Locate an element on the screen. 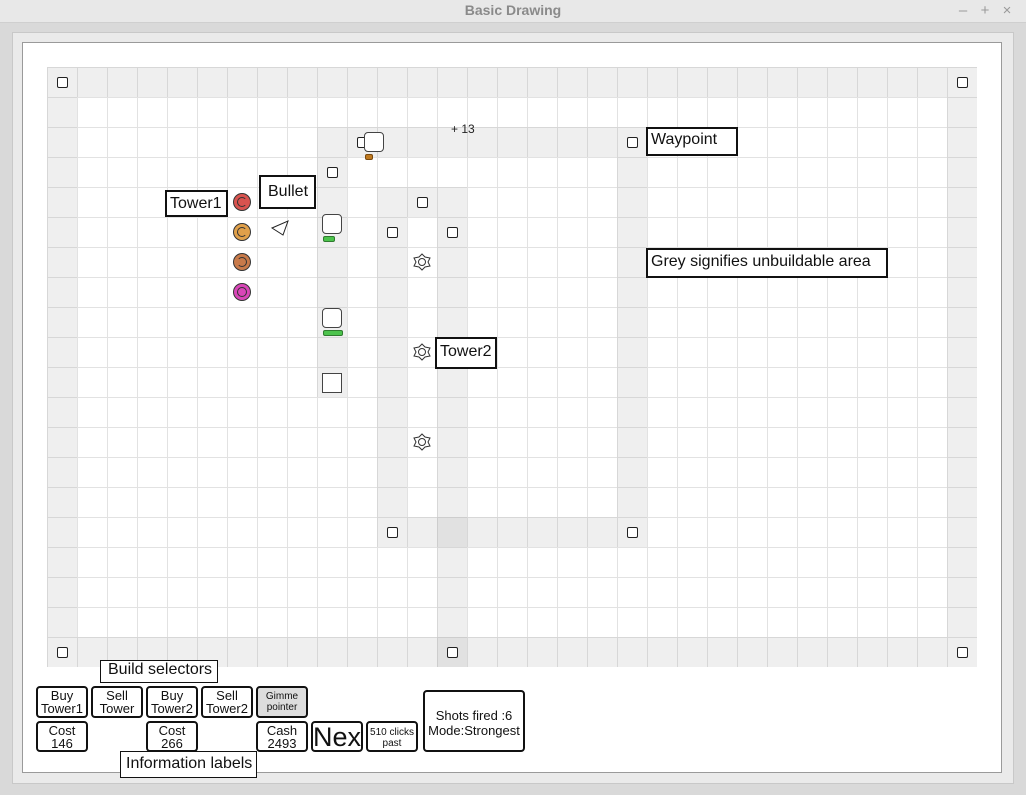 Image resolution: width=1026 pixels, height=795 pixels. buy-tower2-button: Buy Tower2 is located at coordinates (172, 702).